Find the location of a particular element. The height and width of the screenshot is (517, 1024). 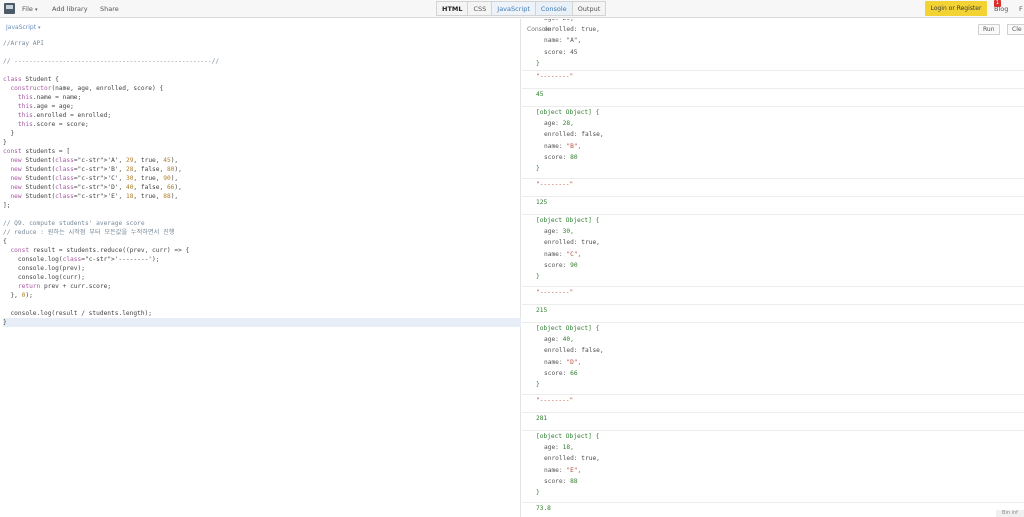

tab-javascript: JavaScript is located at coordinates (514, 8).